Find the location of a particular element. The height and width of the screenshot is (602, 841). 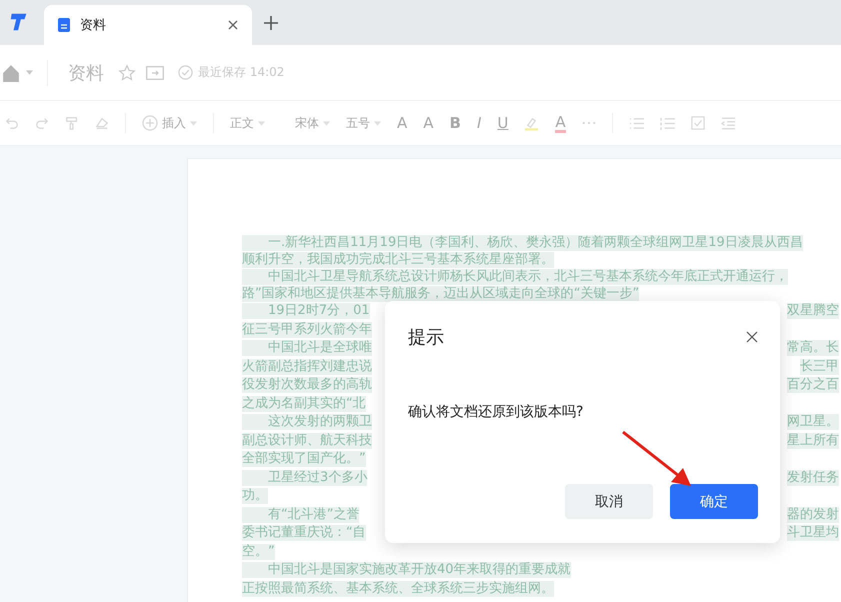

pointer-arrow is located at coordinates (657, 459).